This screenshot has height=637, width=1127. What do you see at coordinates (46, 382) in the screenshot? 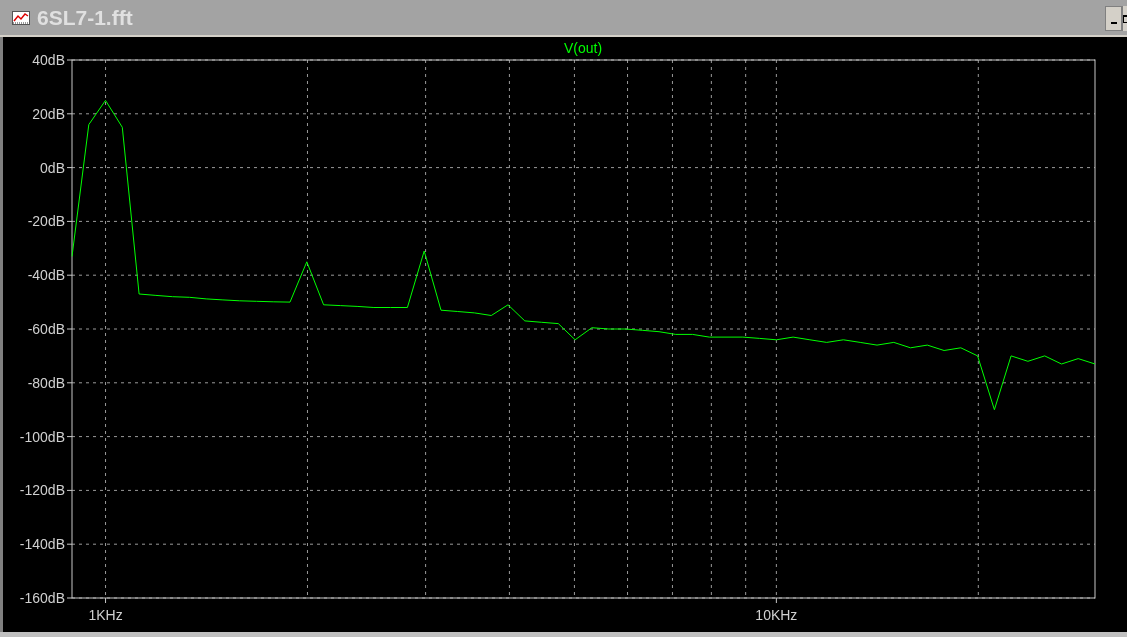
I see `y-axis-label: -80dB` at bounding box center [46, 382].